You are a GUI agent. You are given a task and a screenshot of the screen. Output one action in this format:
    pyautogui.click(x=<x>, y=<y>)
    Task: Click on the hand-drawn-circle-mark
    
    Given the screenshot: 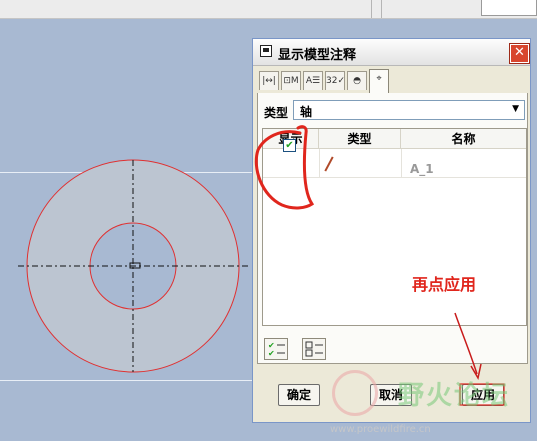 What is the action you would take?
    pyautogui.click(x=284, y=167)
    